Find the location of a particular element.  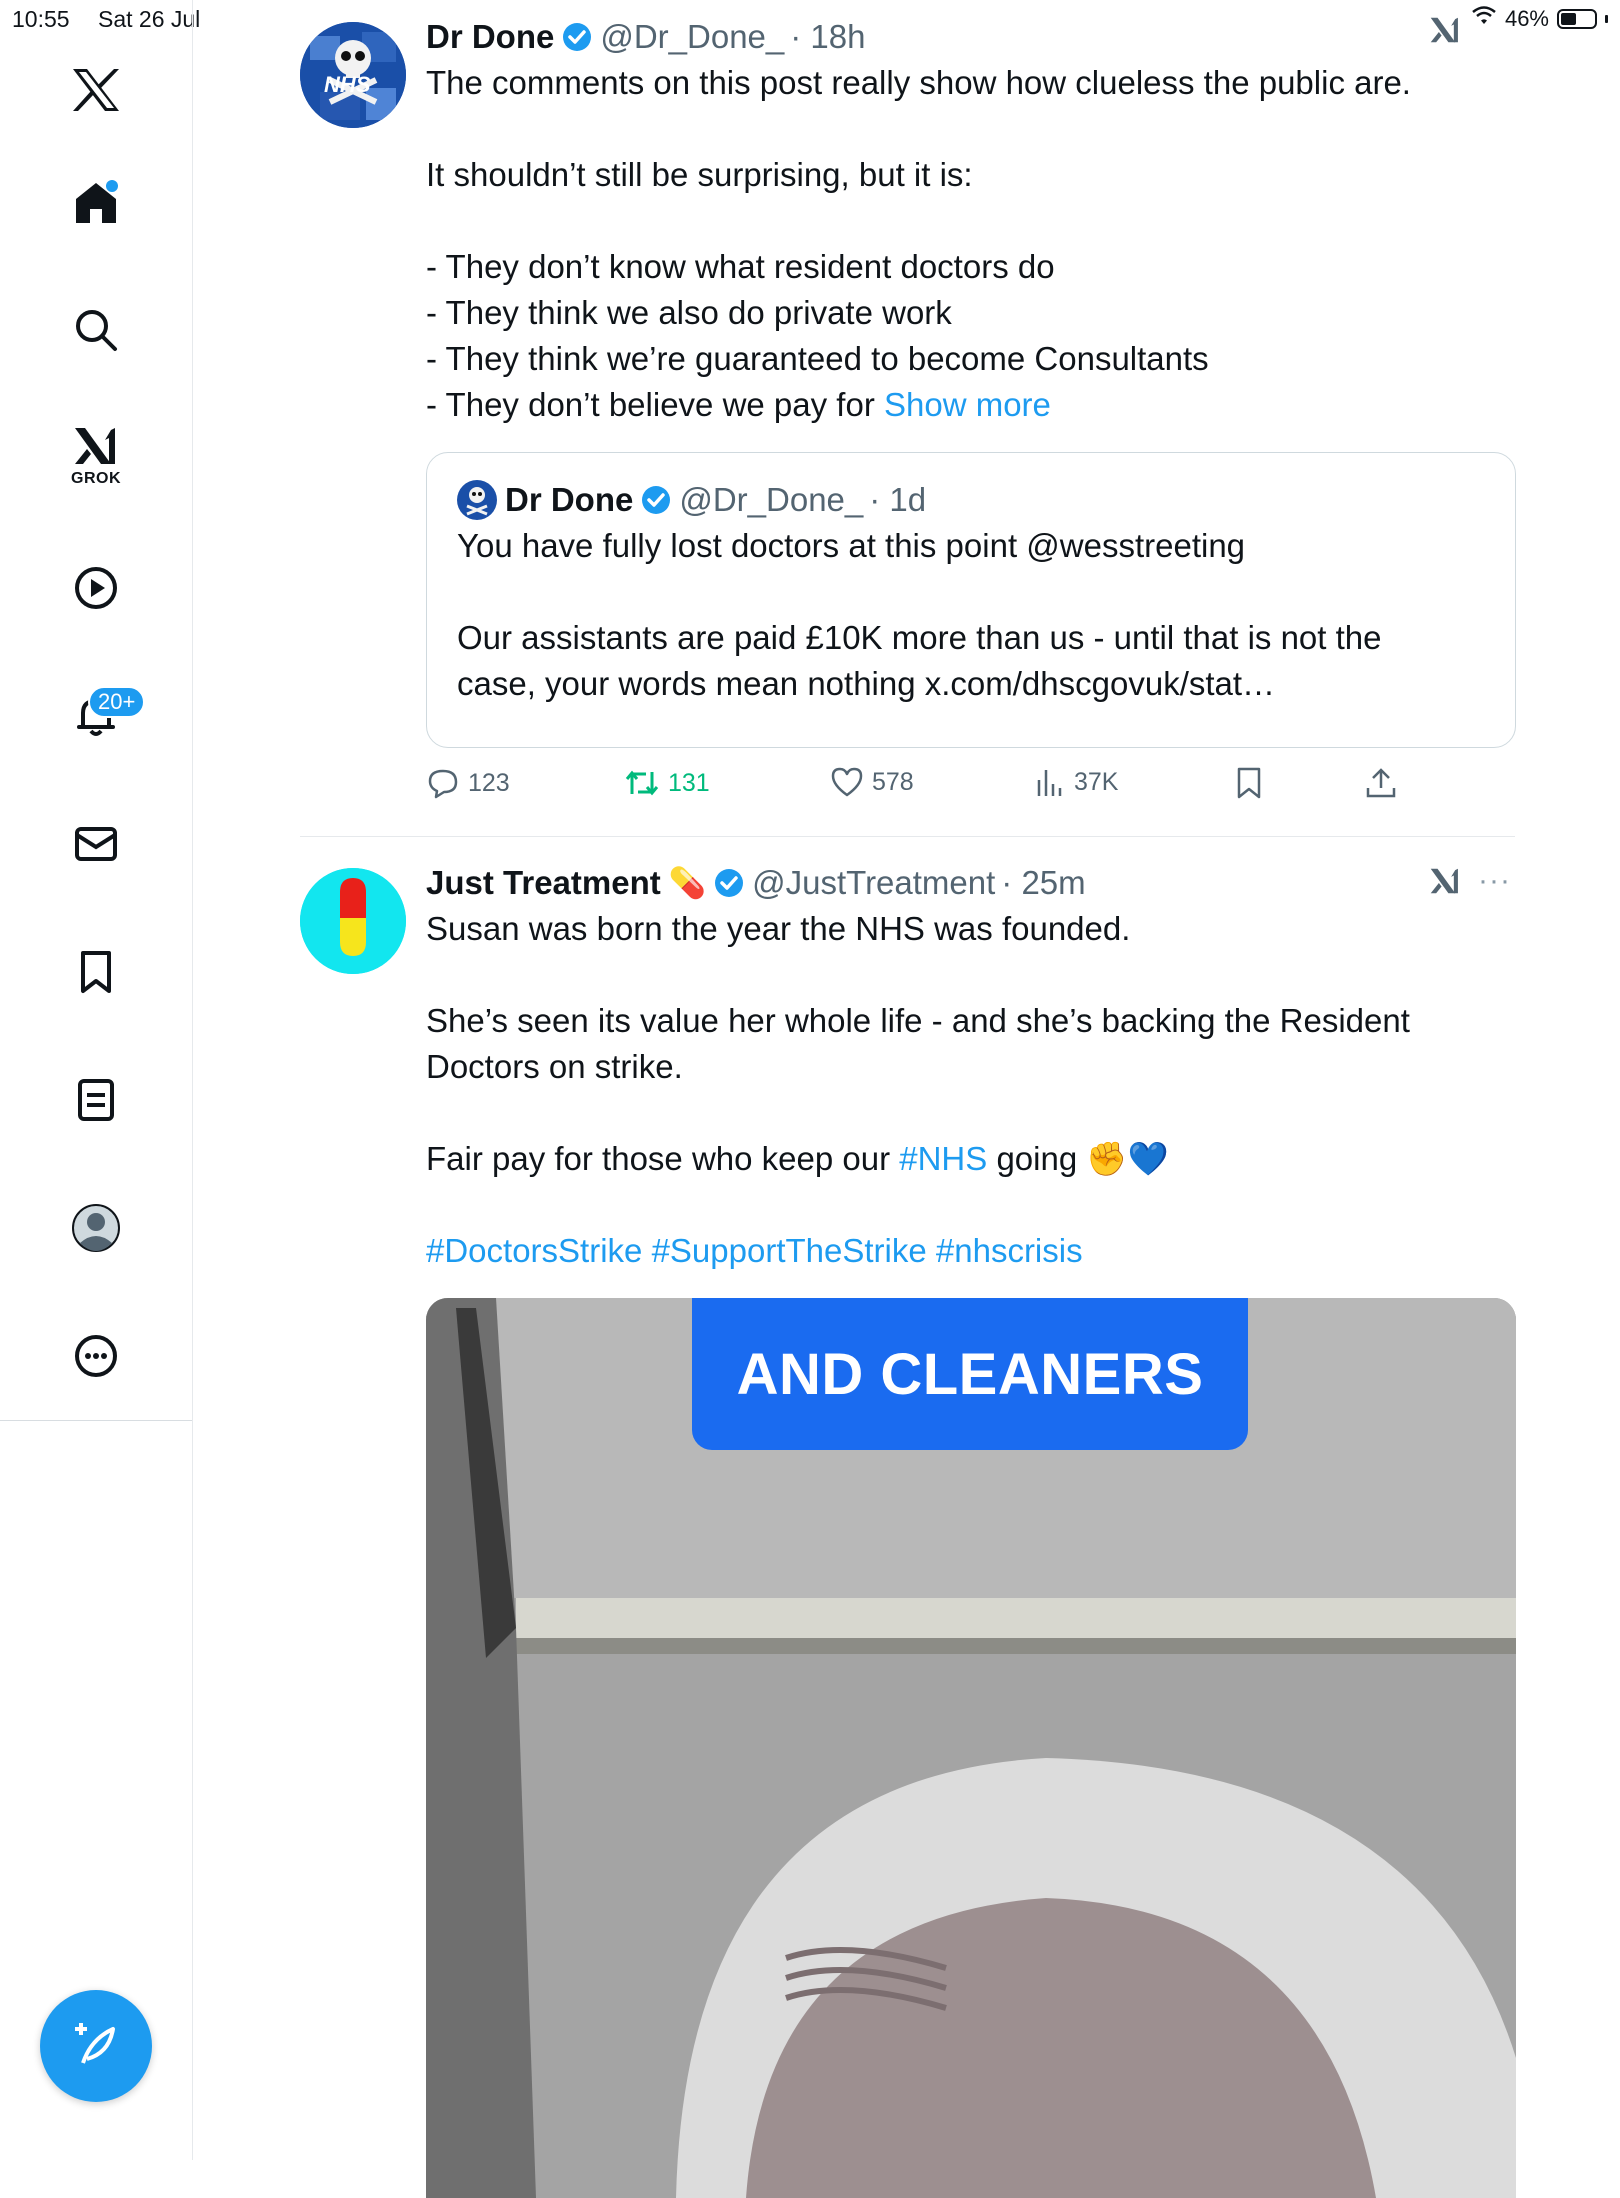

search-icon is located at coordinates (96, 330).